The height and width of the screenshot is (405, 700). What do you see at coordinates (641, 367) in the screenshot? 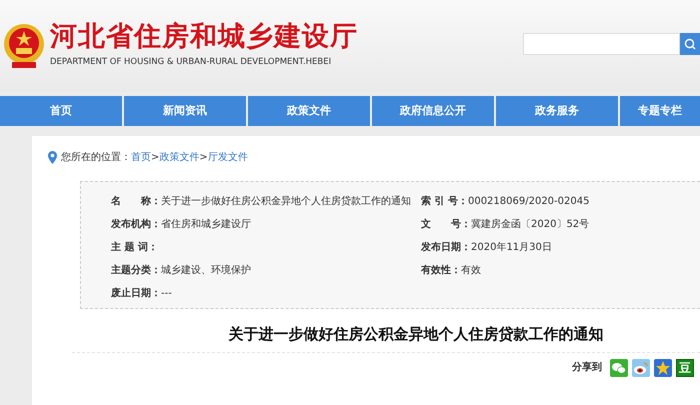
I see `eye-logo-icon` at bounding box center [641, 367].